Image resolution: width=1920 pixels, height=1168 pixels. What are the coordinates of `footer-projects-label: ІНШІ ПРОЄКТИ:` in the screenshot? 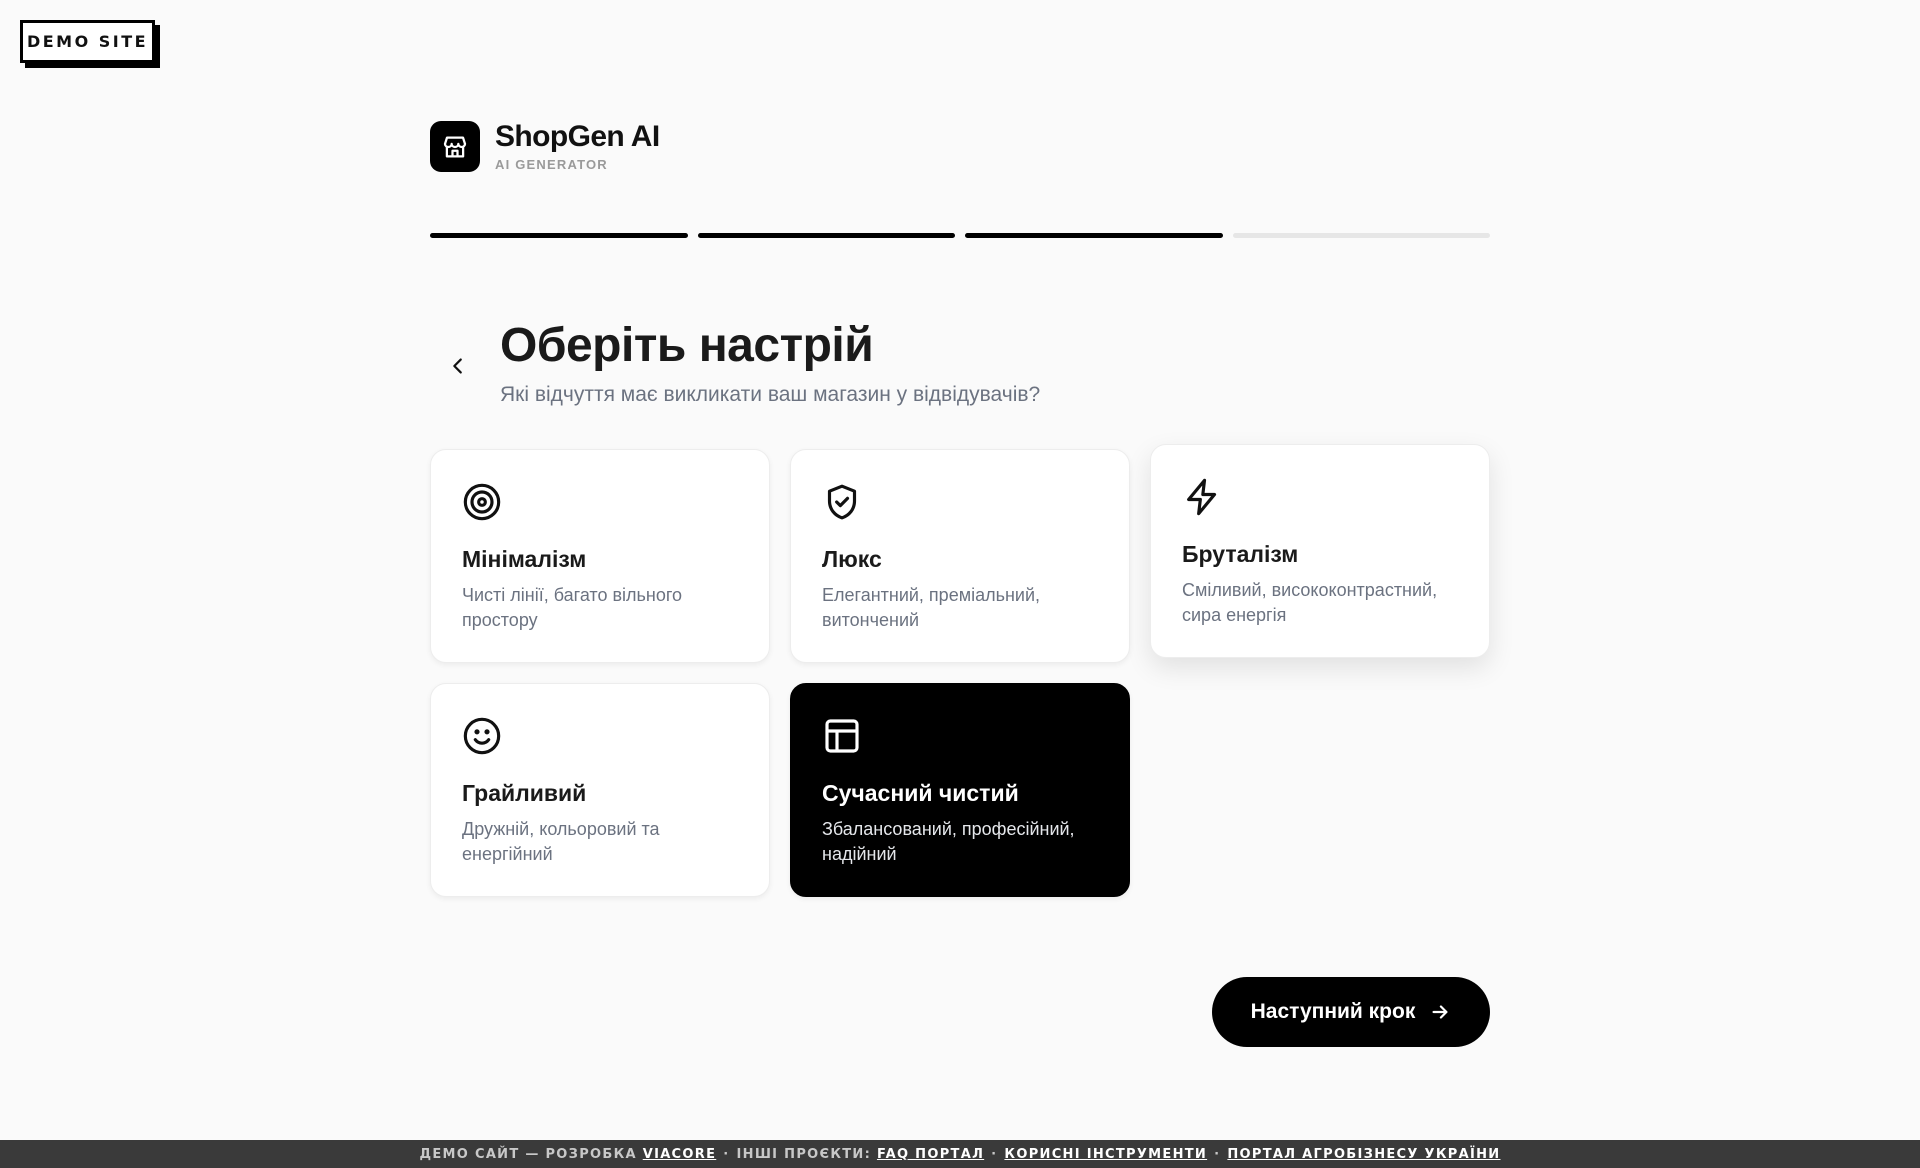 It's located at (804, 1154).